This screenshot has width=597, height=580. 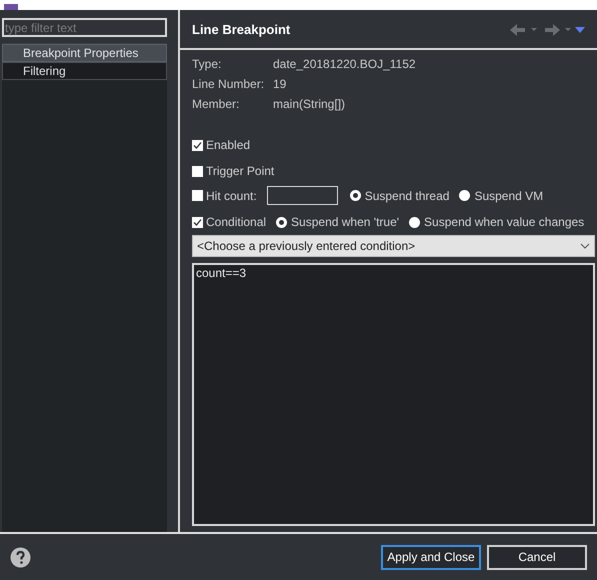 I want to click on hit-count-field, so click(x=302, y=195).